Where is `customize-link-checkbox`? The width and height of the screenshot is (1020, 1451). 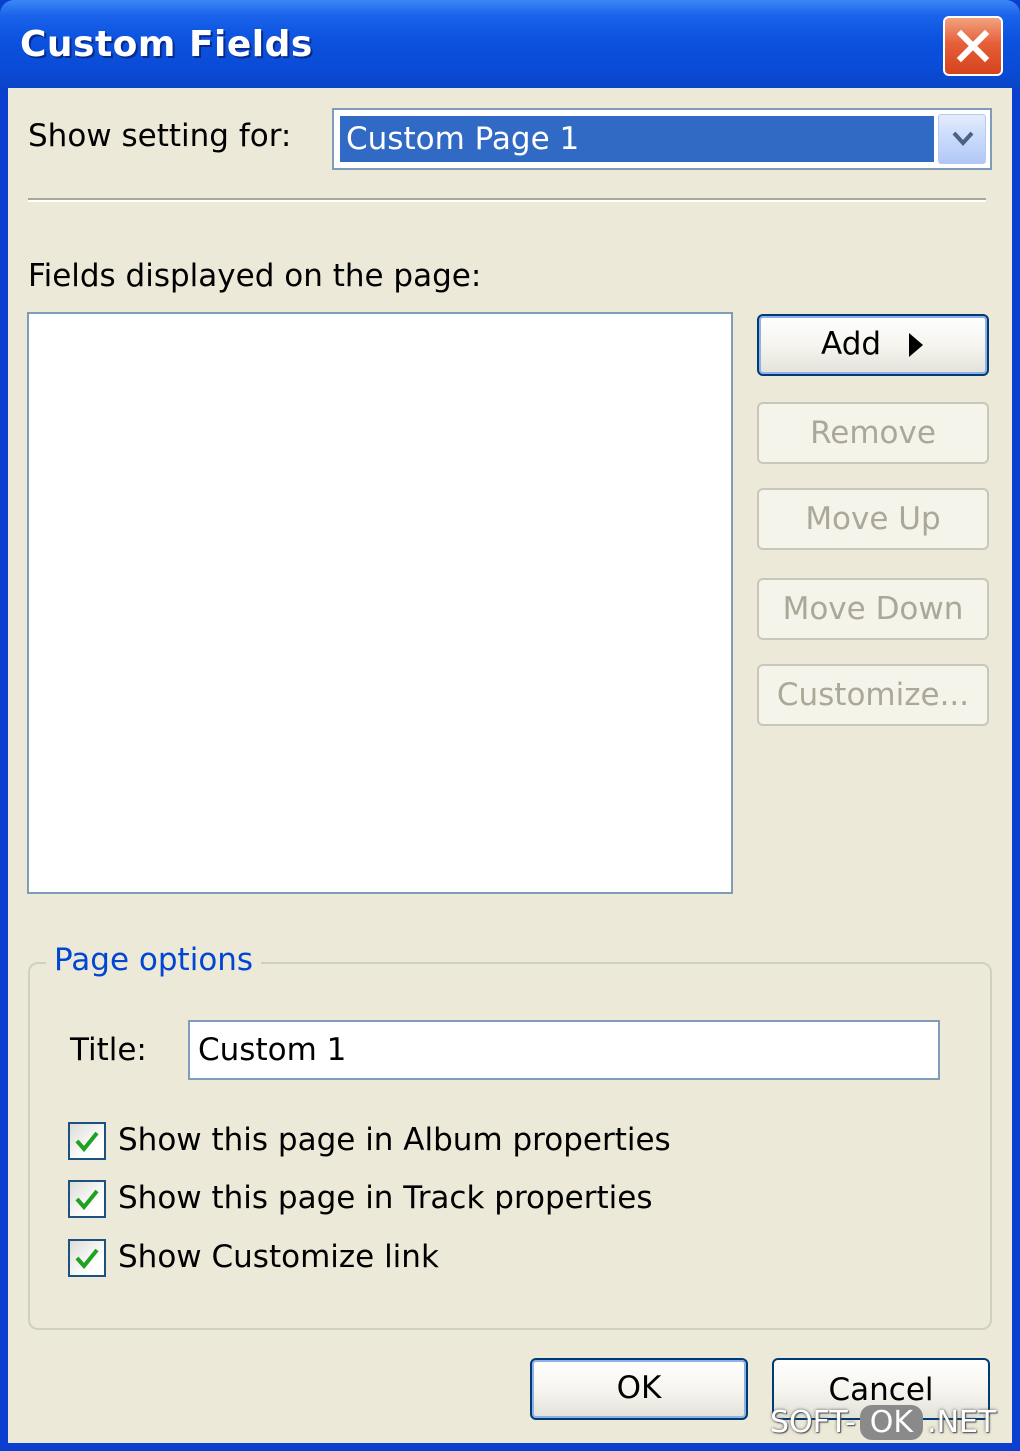 customize-link-checkbox is located at coordinates (87, 1258).